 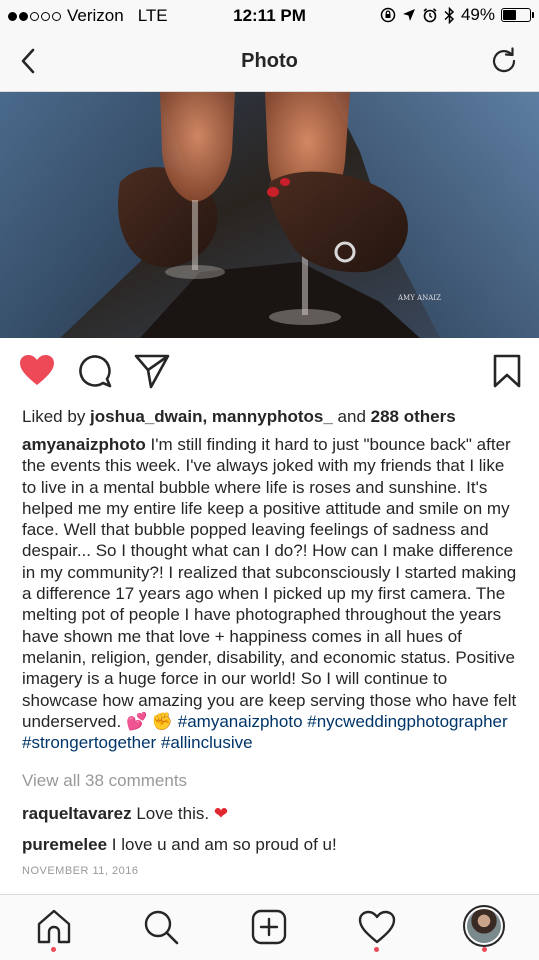 What do you see at coordinates (146, 416) in the screenshot?
I see `liker-username: joshua_dwain` at bounding box center [146, 416].